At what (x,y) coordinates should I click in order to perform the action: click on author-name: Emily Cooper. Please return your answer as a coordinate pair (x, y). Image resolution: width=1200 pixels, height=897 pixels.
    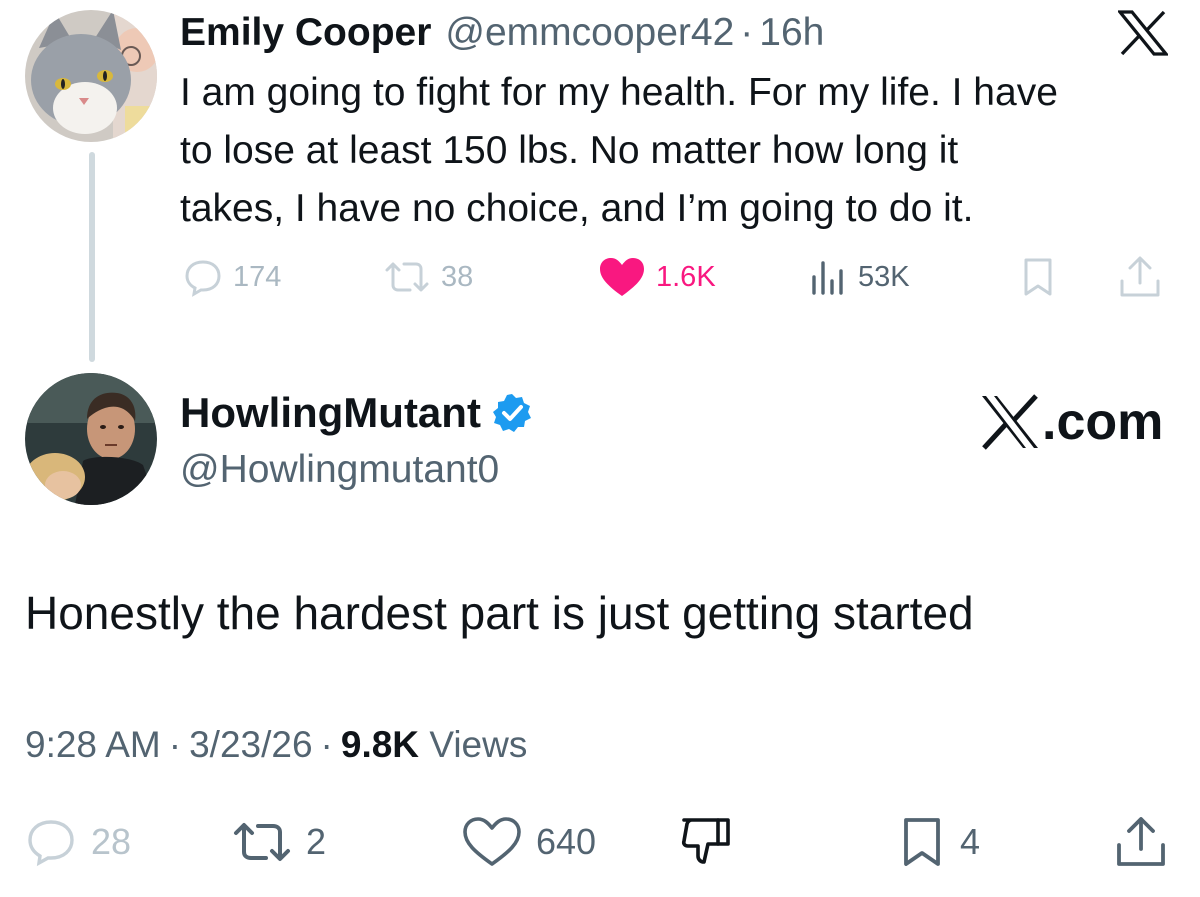
    Looking at the image, I should click on (305, 33).